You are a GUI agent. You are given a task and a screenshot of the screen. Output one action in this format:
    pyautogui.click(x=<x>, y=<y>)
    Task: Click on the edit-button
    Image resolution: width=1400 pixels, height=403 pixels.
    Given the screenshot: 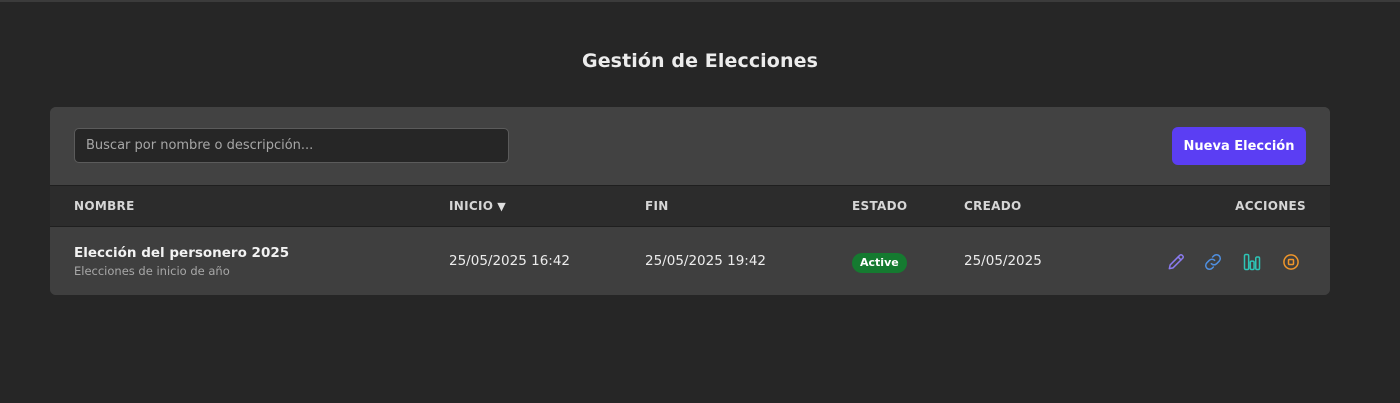 What is the action you would take?
    pyautogui.click(x=1176, y=262)
    